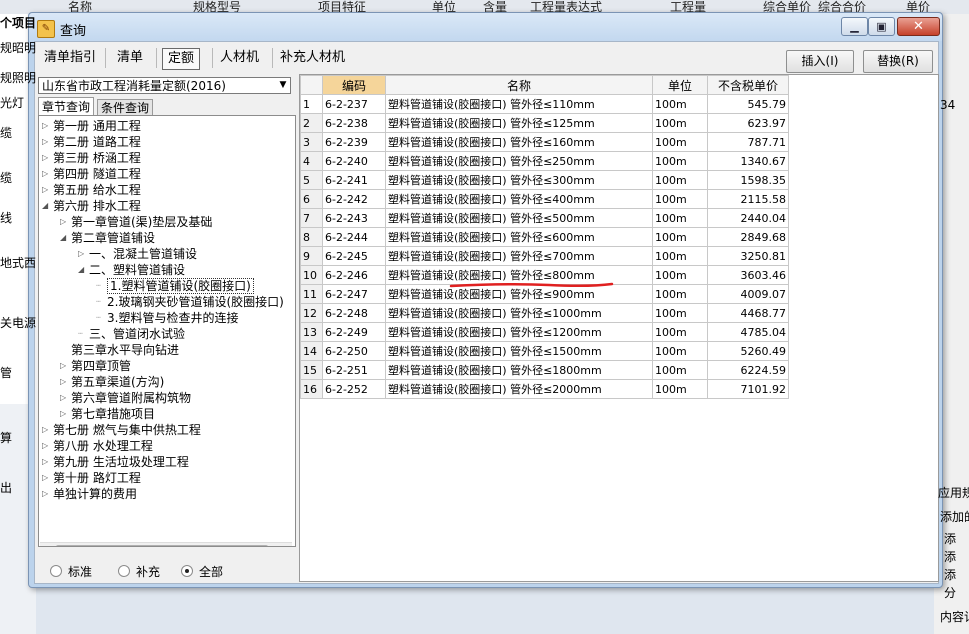 This screenshot has height=634, width=969. I want to click on tree-item: ▷ 第七章措施项目, so click(107, 414).